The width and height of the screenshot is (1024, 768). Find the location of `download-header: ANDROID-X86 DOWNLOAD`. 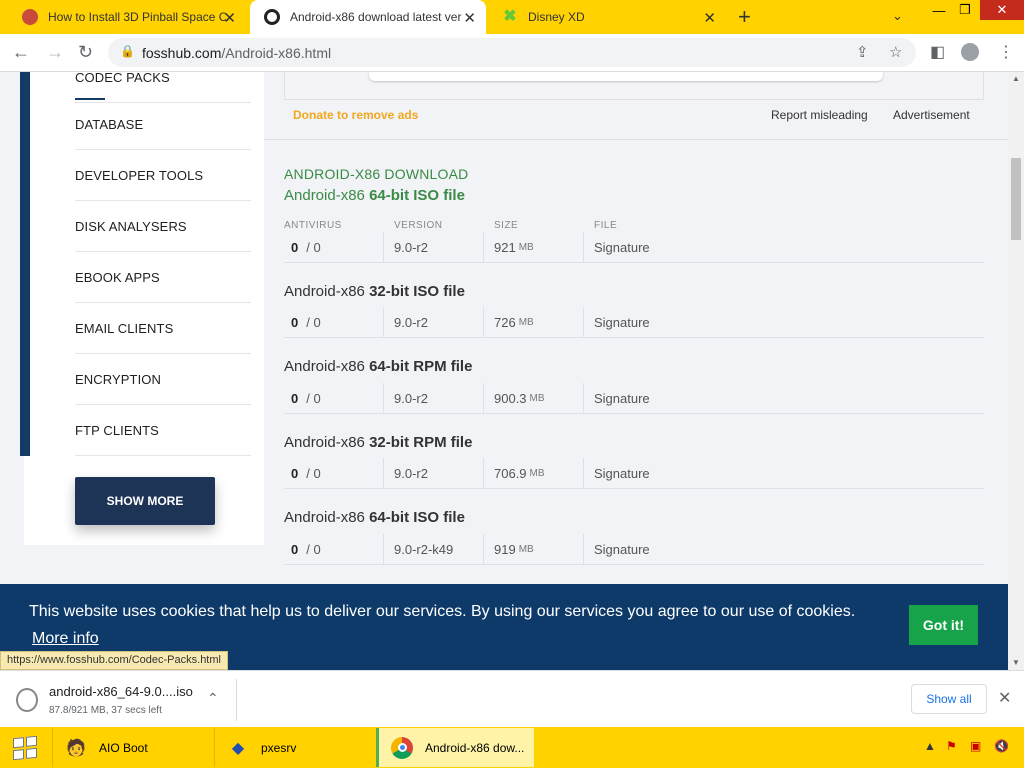

download-header: ANDROID-X86 DOWNLOAD is located at coordinates (376, 174).